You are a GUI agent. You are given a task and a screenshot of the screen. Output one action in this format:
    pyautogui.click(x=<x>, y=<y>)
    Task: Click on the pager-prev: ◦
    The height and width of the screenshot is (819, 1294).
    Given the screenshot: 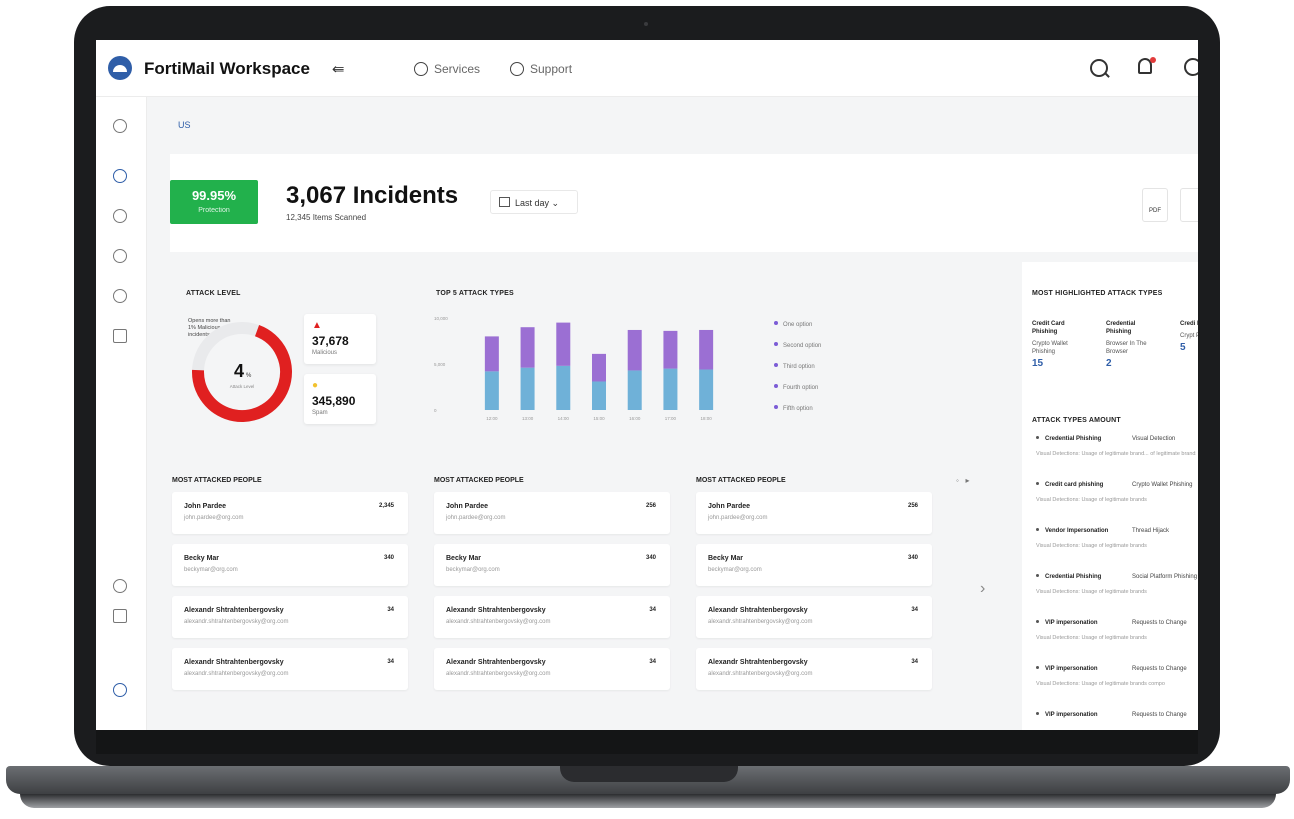 What is the action you would take?
    pyautogui.click(x=957, y=480)
    